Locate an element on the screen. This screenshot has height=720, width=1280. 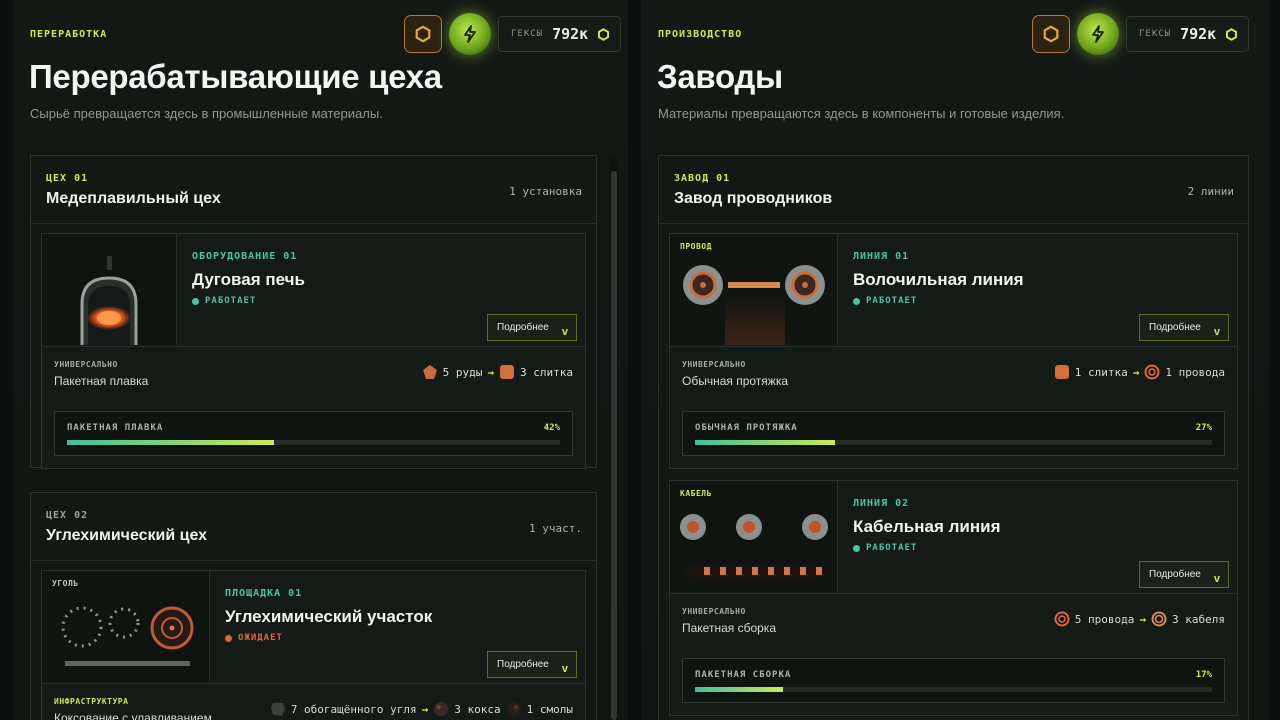
workshop-code: ЦЕХ 01 is located at coordinates (67, 178).